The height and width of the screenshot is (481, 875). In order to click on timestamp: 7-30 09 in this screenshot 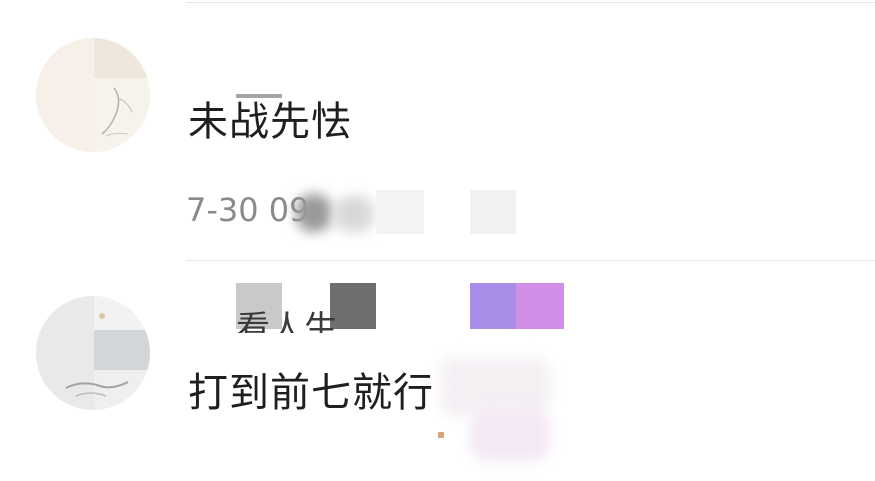, I will do `click(248, 210)`.